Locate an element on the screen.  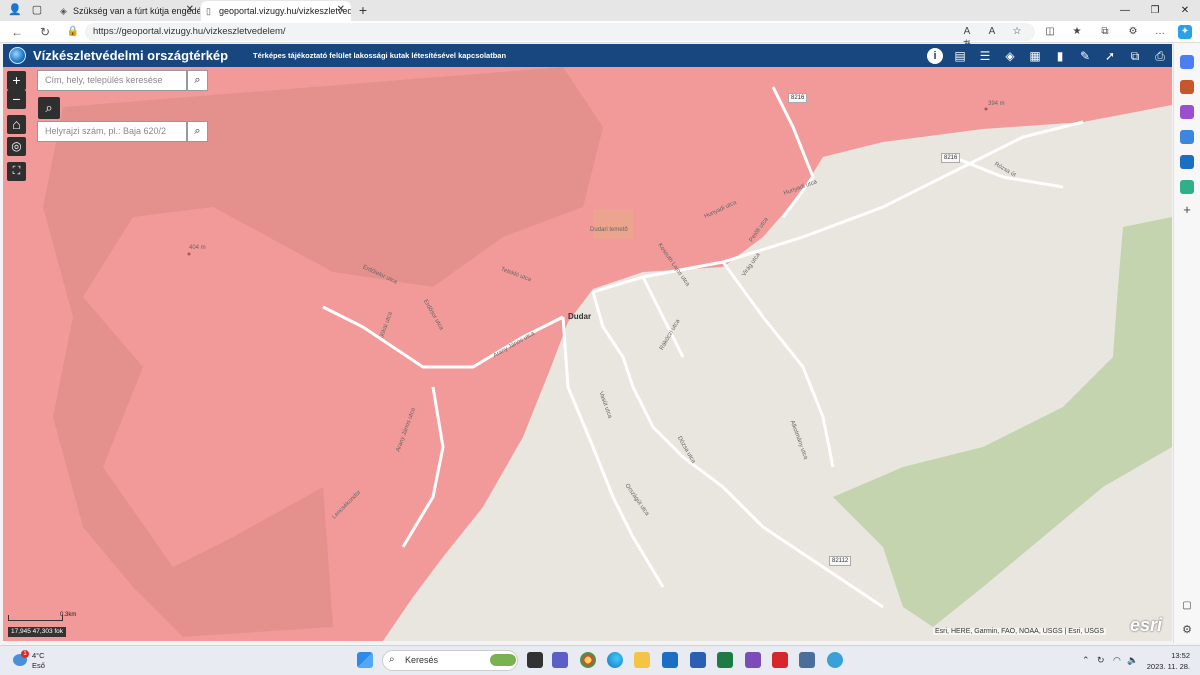
legend-icon: ▤ is located at coordinates (960, 56).